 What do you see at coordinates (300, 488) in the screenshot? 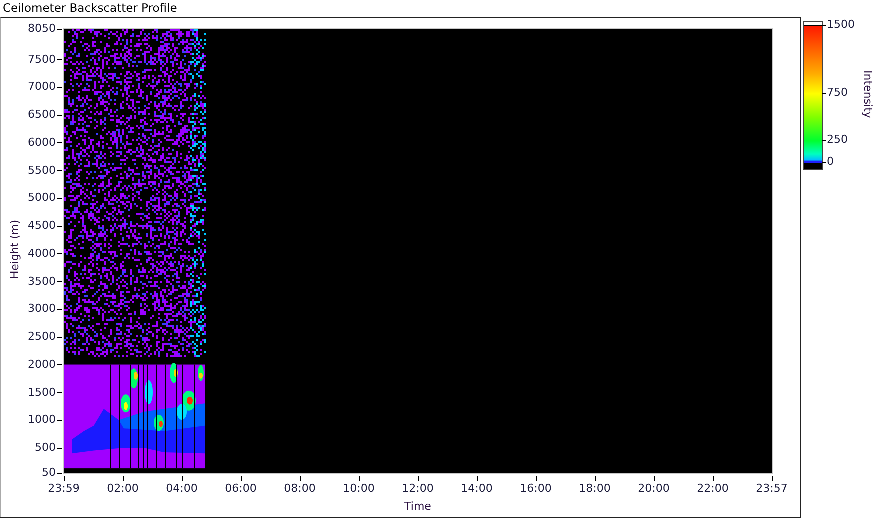
I see `x-tick-label: 08:00` at bounding box center [300, 488].